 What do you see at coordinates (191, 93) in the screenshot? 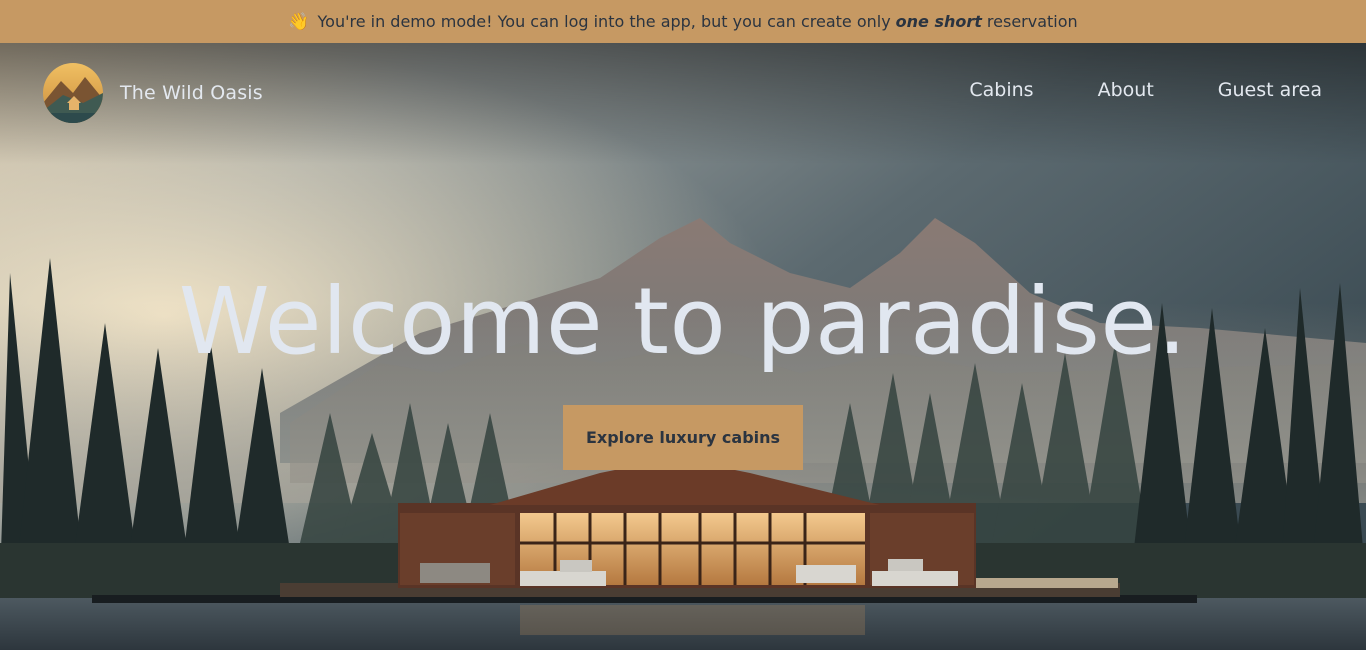
I see `brand-name: The Wild Oasis` at bounding box center [191, 93].